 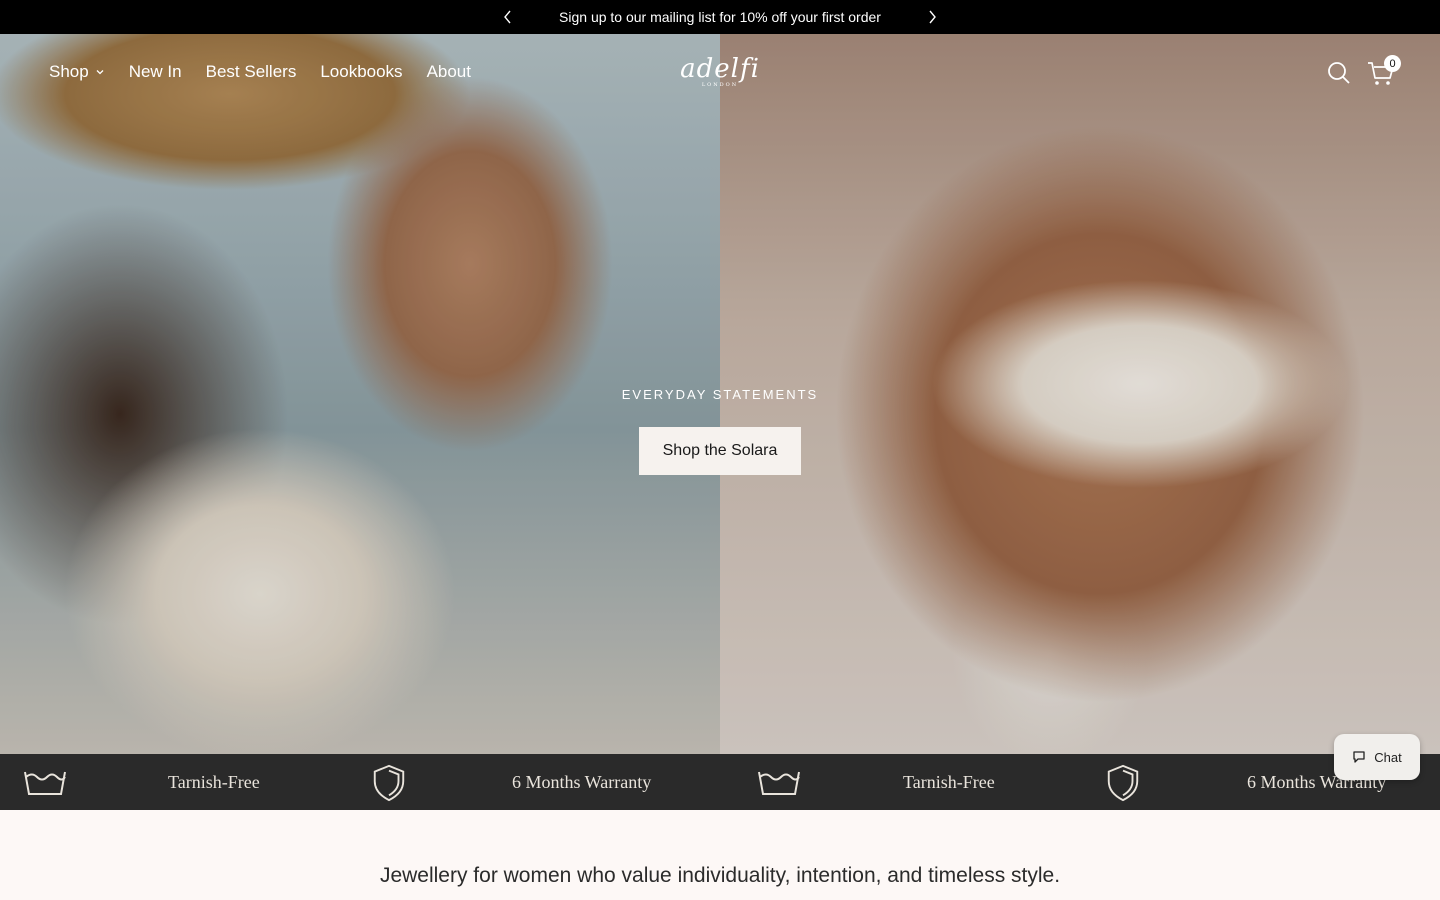 I want to click on nav-item-label: Best Sellers, so click(x=251, y=71).